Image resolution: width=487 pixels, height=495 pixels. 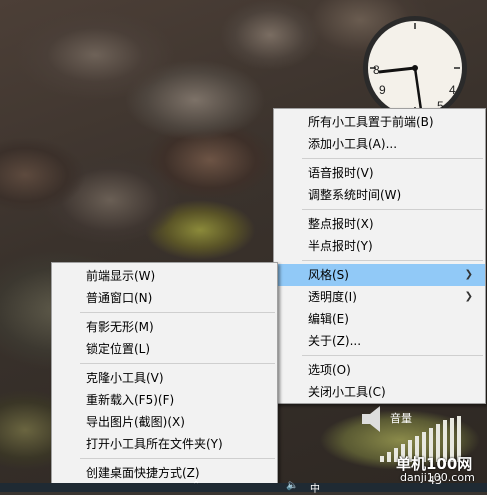 I want to click on watermark-url-text: danji100.com, so click(x=437, y=477).